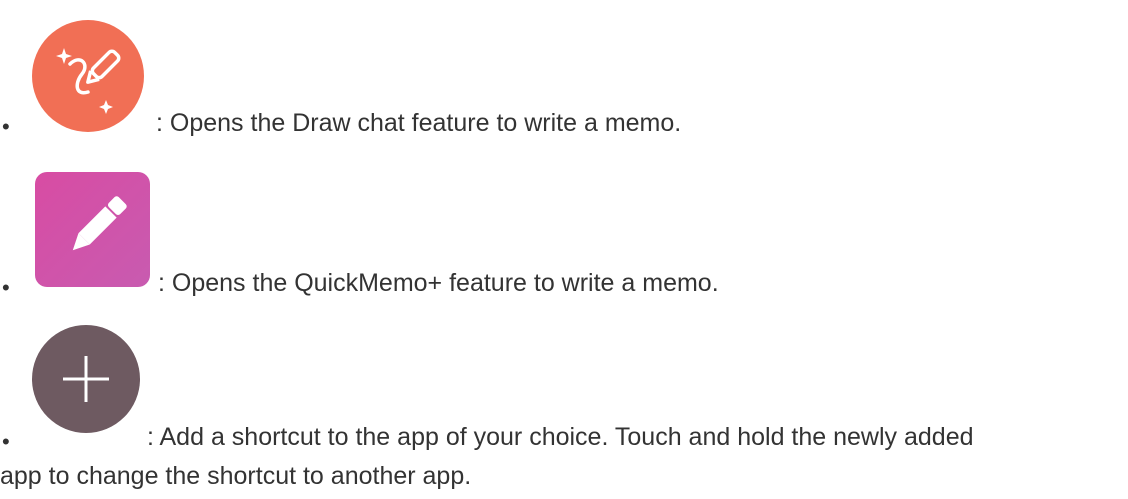 The width and height of the screenshot is (1128, 499). I want to click on add-plus-icon, so click(86, 379).